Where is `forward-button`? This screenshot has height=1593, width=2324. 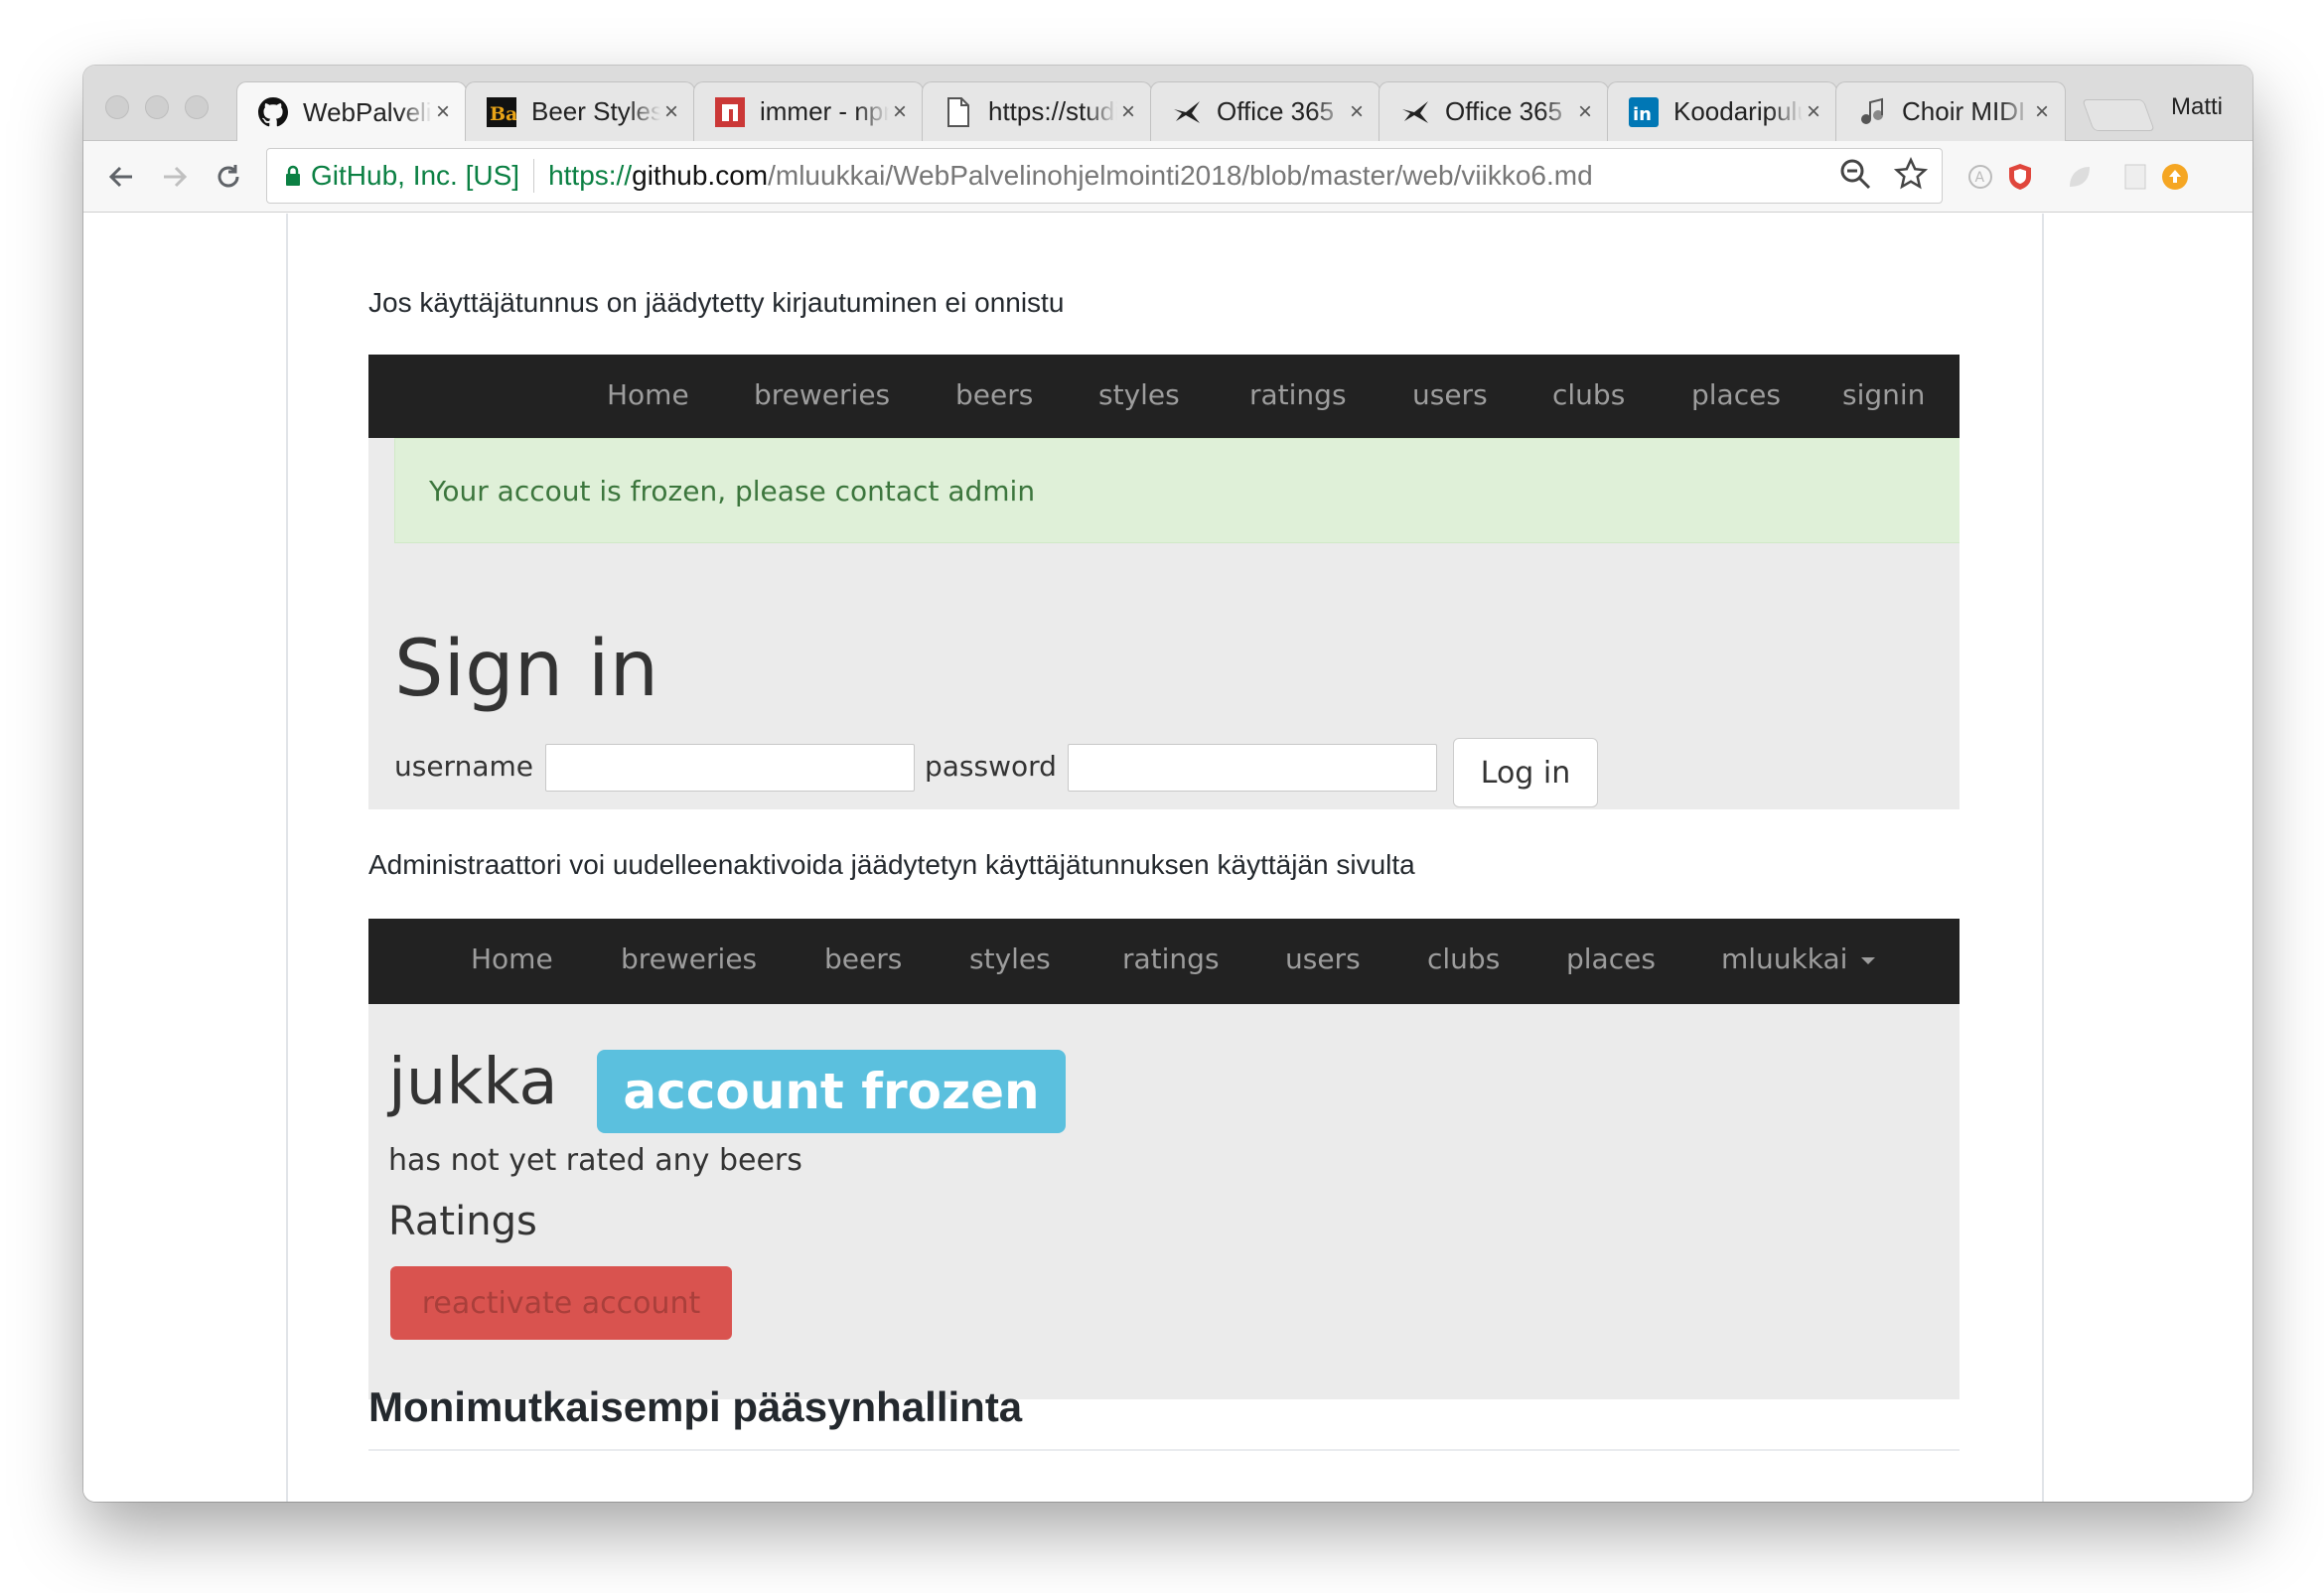
forward-button is located at coordinates (175, 177).